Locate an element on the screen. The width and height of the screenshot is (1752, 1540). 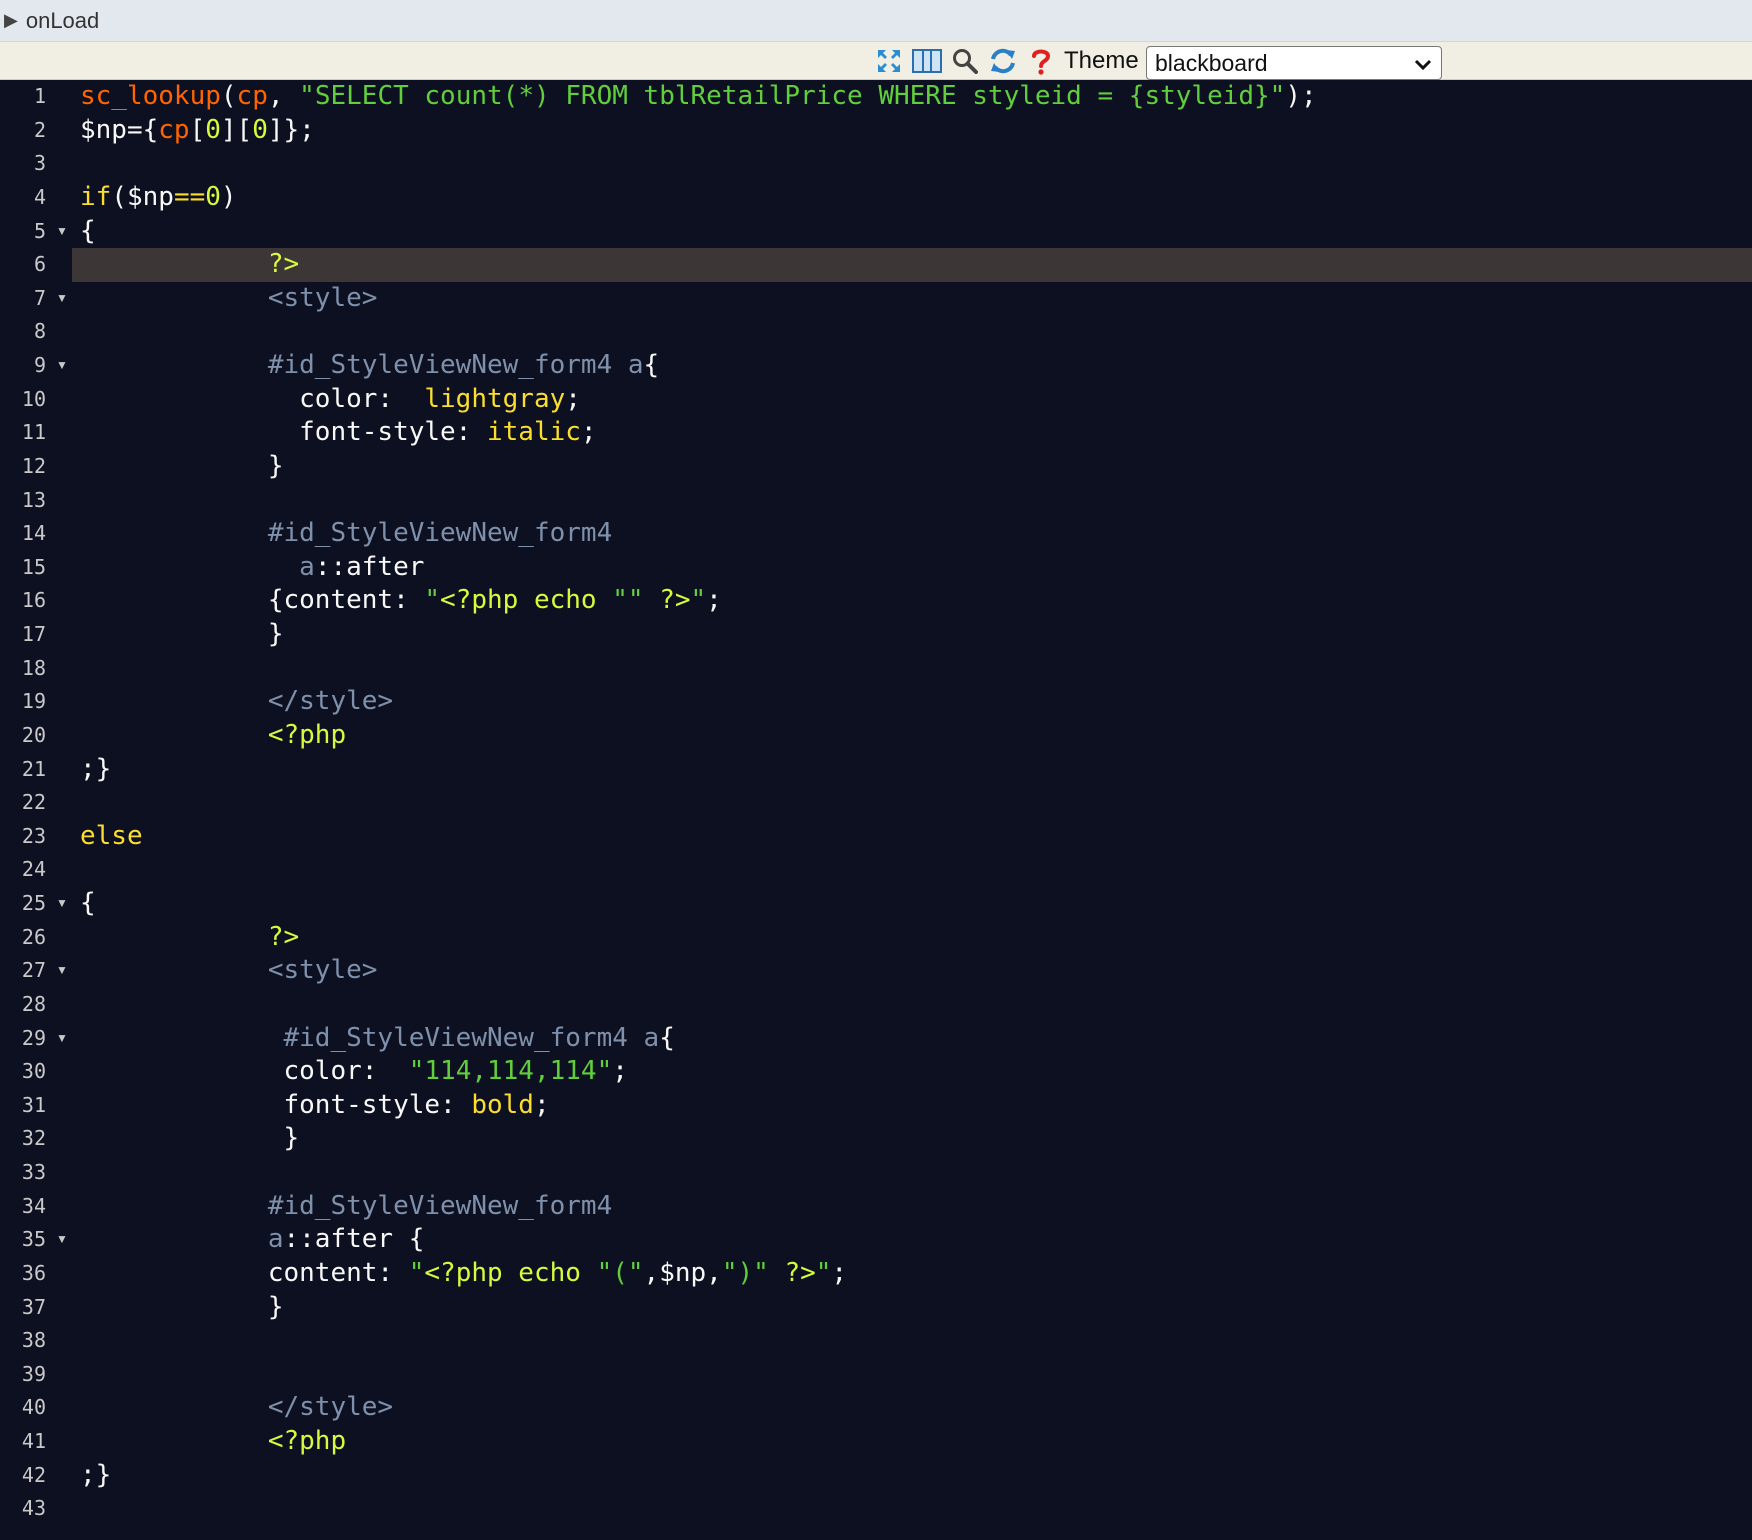
line-number: 33 is located at coordinates (33, 1172).